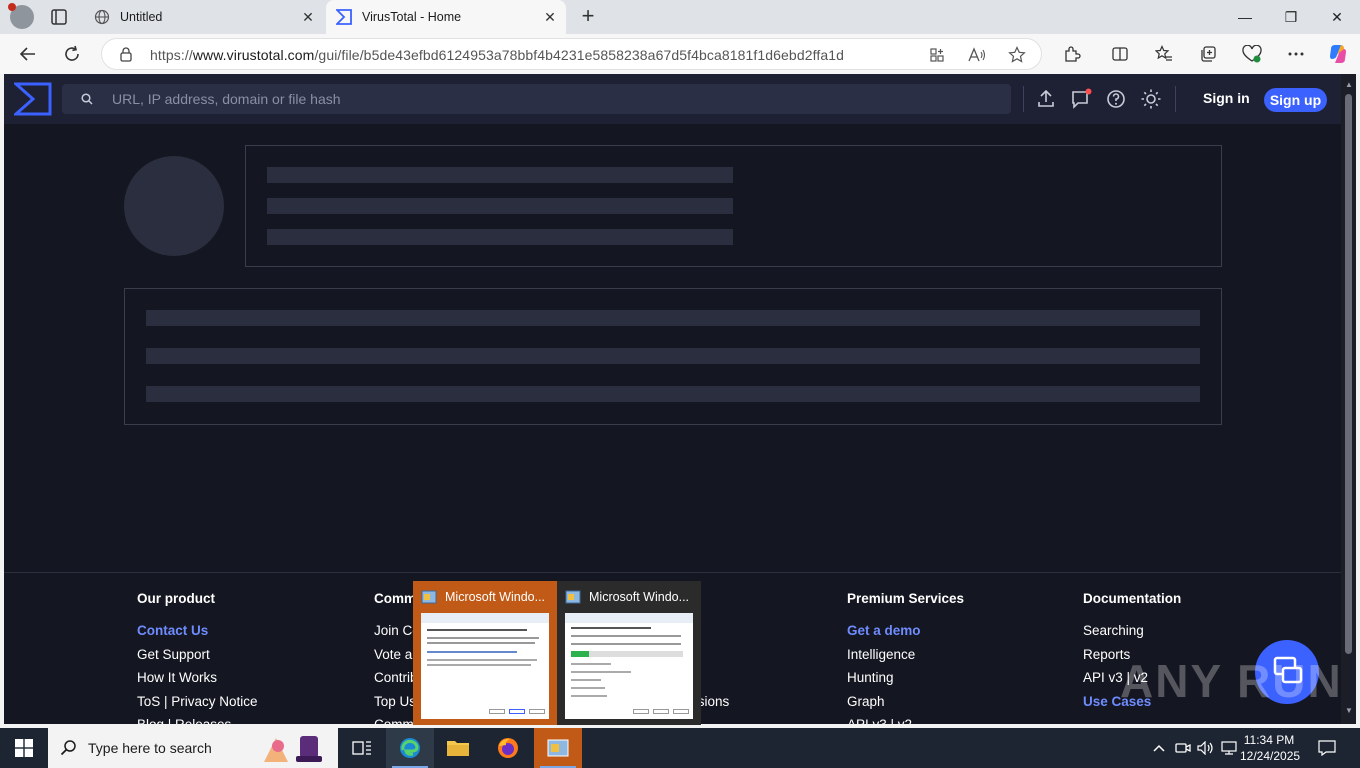 This screenshot has height=768, width=1360. I want to click on extensions-icon, so click(1072, 54).